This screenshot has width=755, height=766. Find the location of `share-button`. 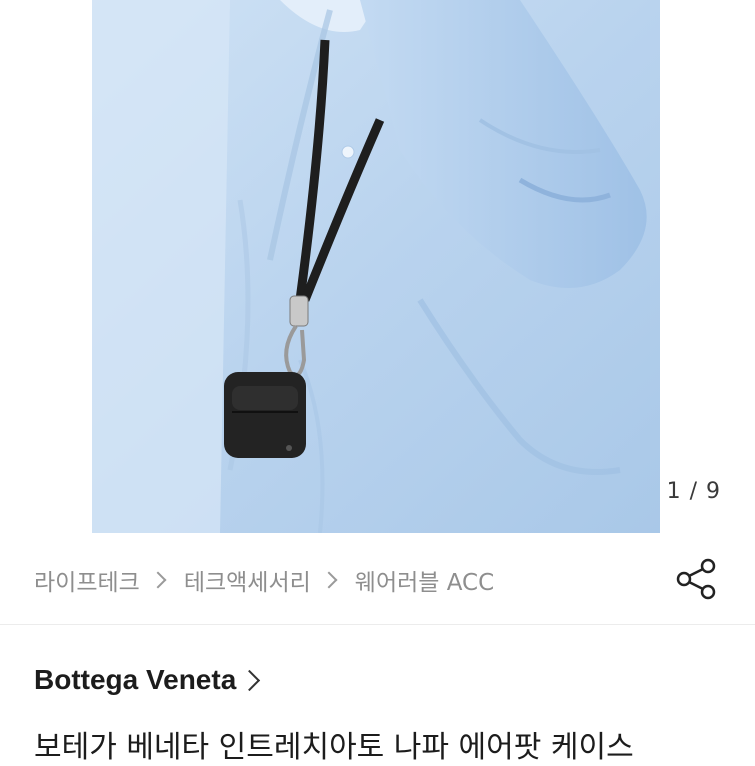

share-button is located at coordinates (697, 579).